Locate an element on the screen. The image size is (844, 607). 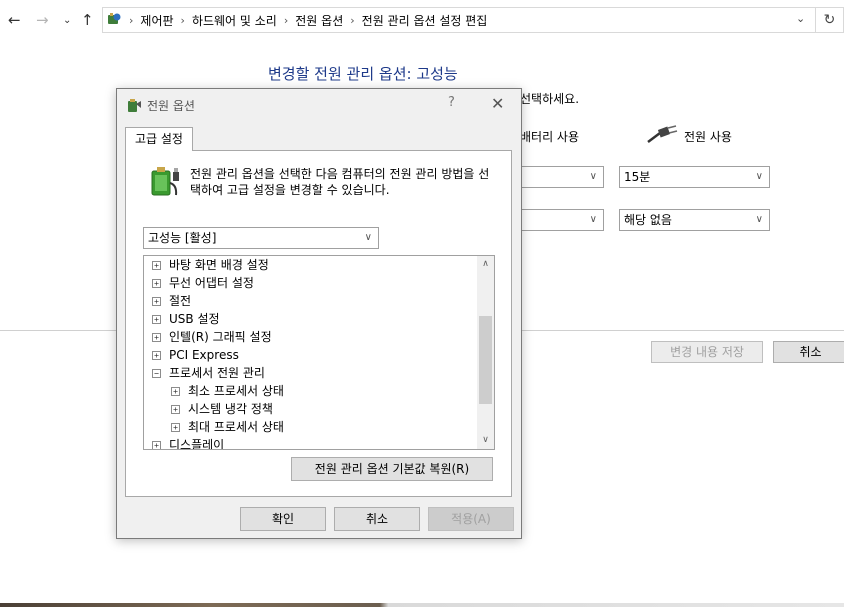
tree-item-label: USB 설정 is located at coordinates (194, 319).